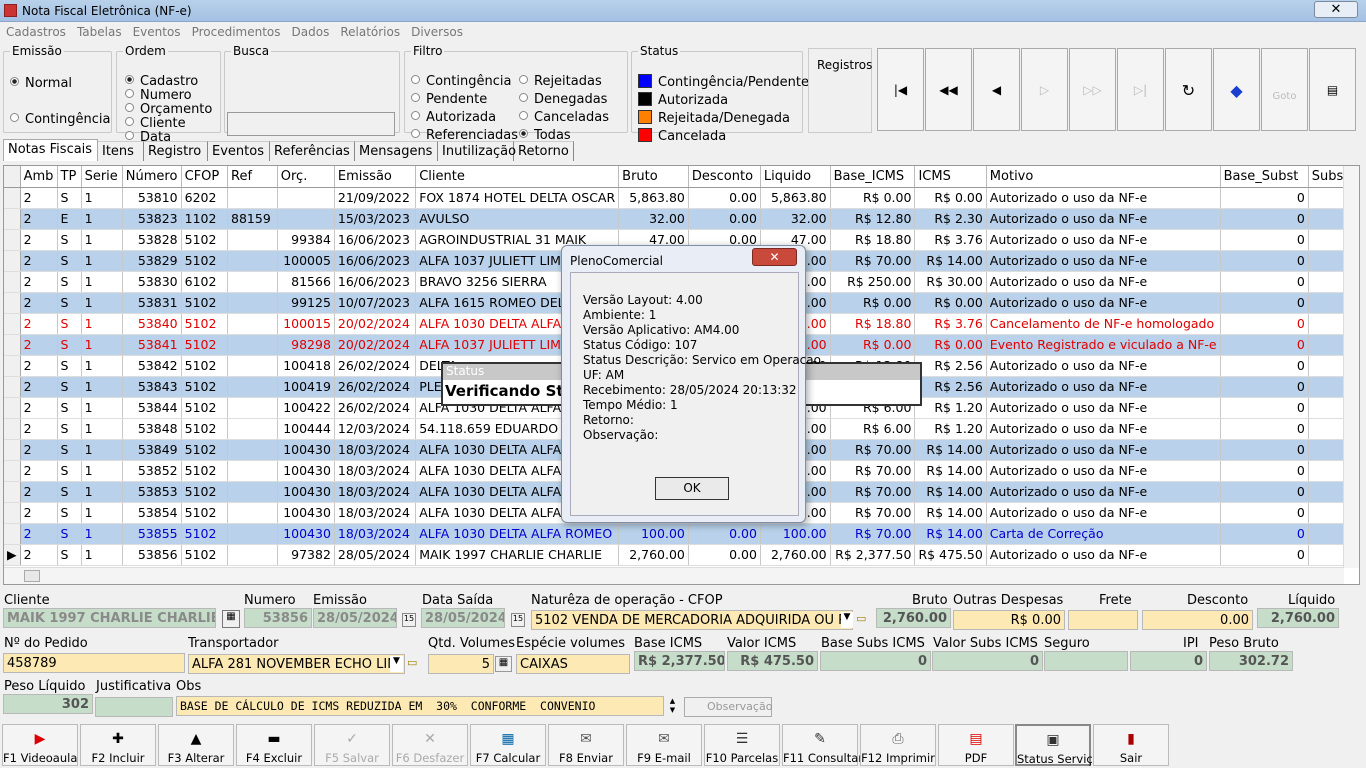  What do you see at coordinates (1264, 177) in the screenshot?
I see `col-header-base-subst: Base_Subst` at bounding box center [1264, 177].